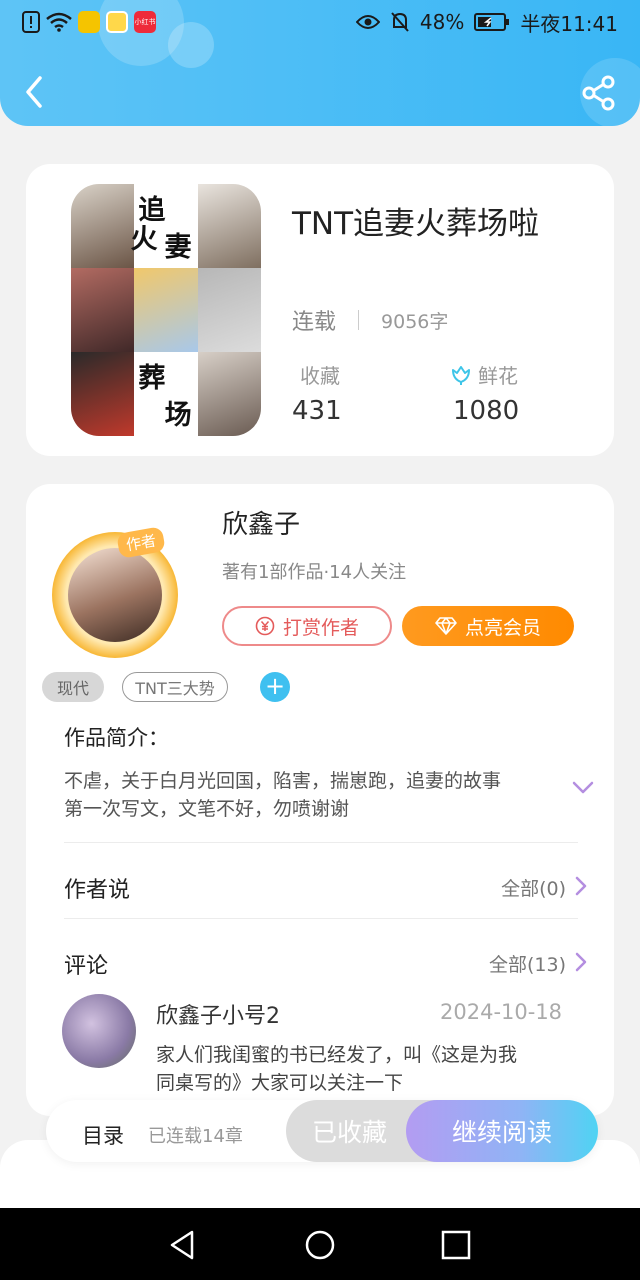  Describe the element at coordinates (456, 1245) in the screenshot. I see `nav-recents-icon` at that location.